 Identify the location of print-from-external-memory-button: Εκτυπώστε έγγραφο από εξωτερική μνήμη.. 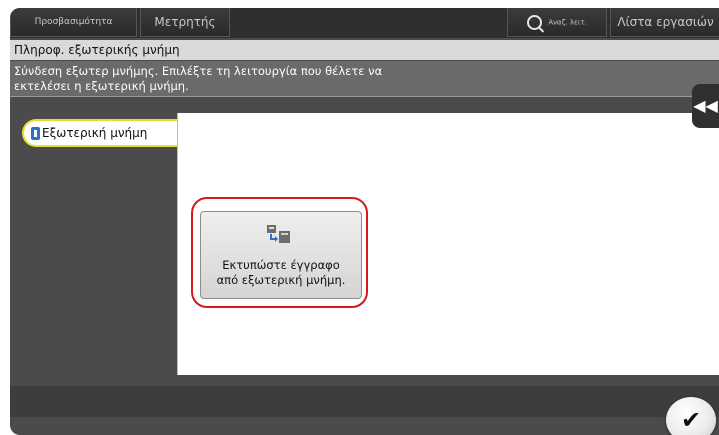
(281, 255).